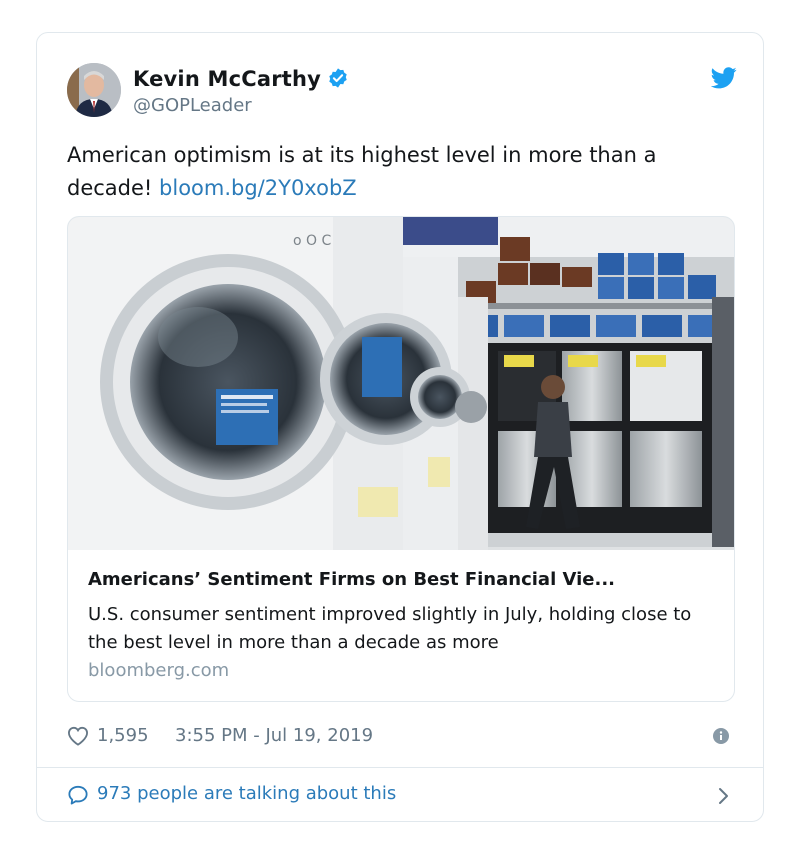 Image resolution: width=800 pixels, height=858 pixels. I want to click on svg-text: o O C, so click(312, 241).